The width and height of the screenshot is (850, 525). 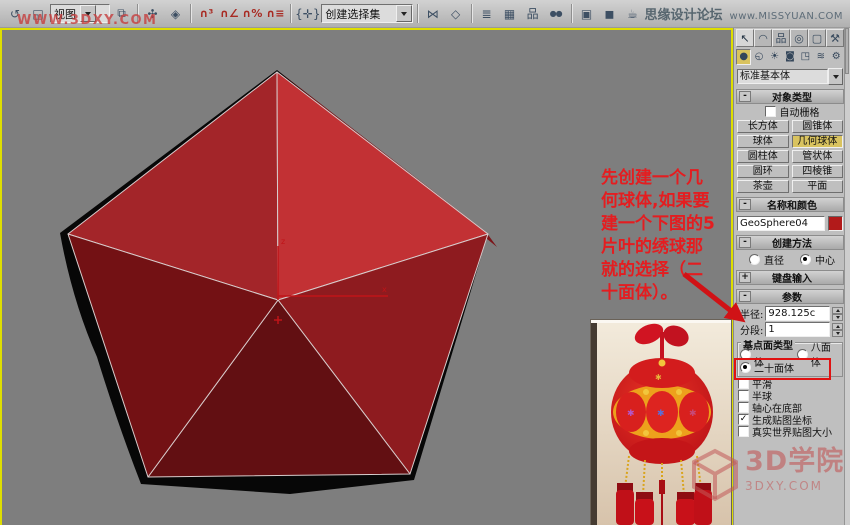 What do you see at coordinates (763, 38) in the screenshot?
I see `modify-tab-icon: ◠` at bounding box center [763, 38].